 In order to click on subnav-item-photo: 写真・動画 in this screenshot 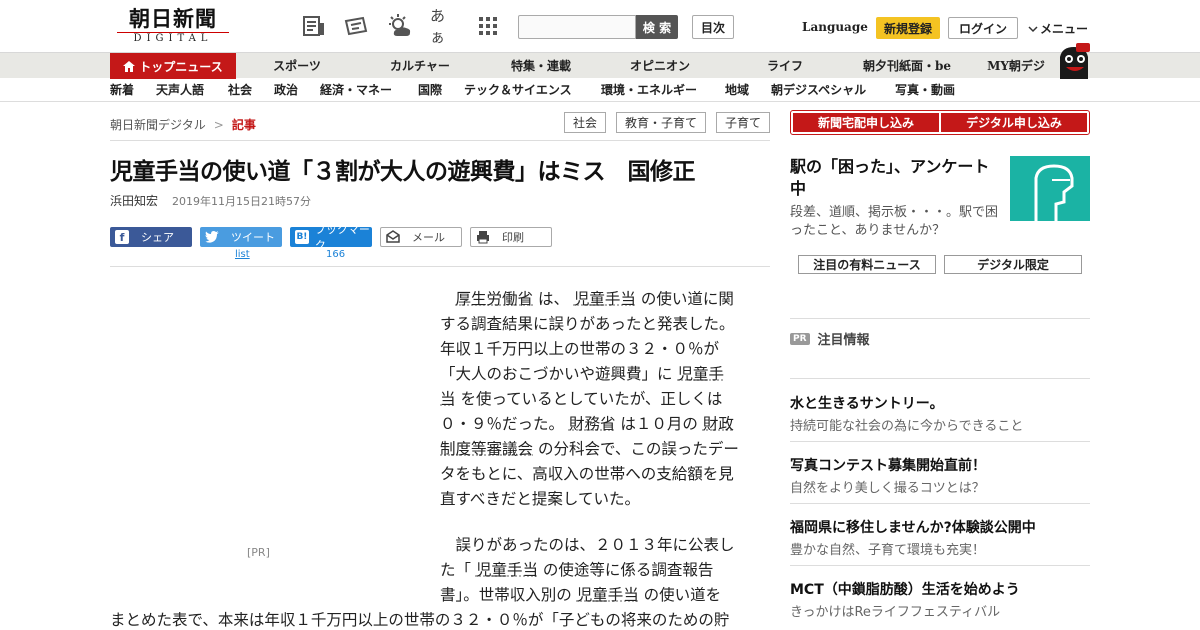, I will do `click(925, 89)`.